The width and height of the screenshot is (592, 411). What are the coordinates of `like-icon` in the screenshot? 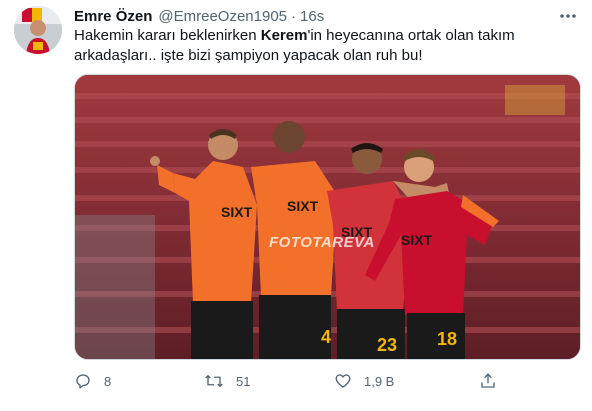 It's located at (343, 381).